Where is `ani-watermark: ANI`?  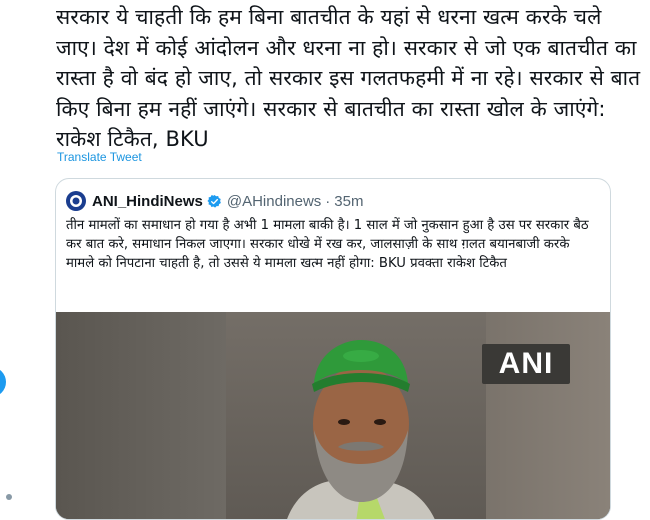 ani-watermark: ANI is located at coordinates (526, 364).